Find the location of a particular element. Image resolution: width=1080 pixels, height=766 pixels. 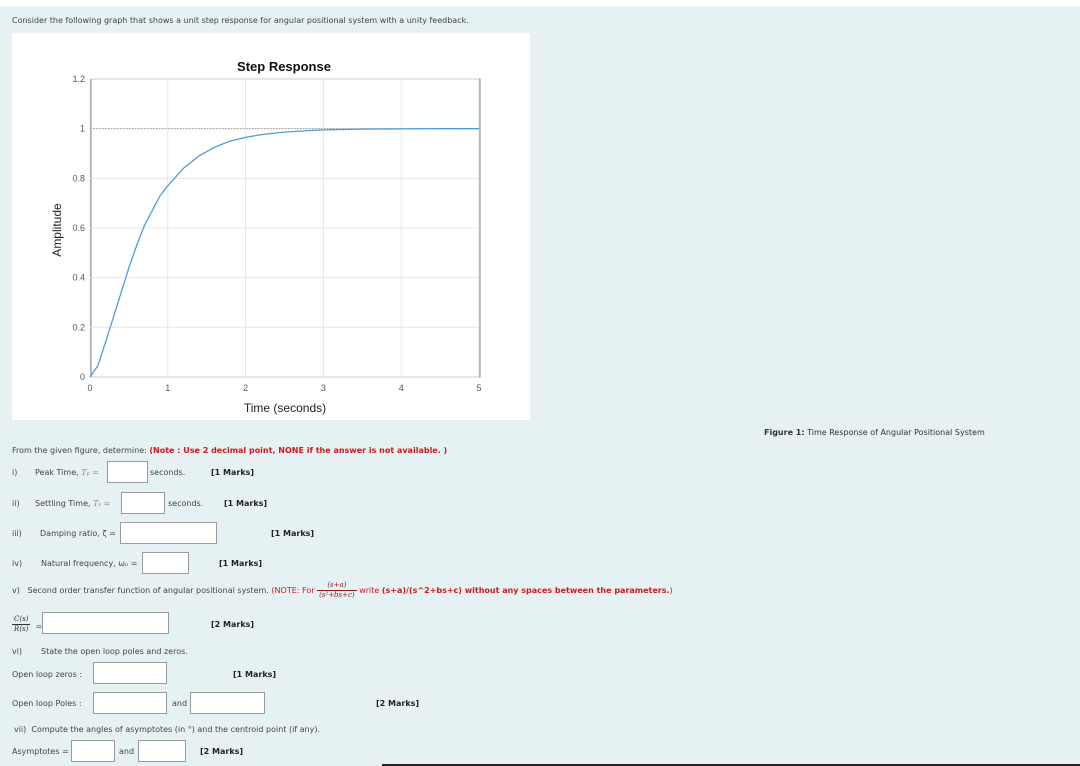

asymptotes-label: Asymptotes = is located at coordinates (40, 751).